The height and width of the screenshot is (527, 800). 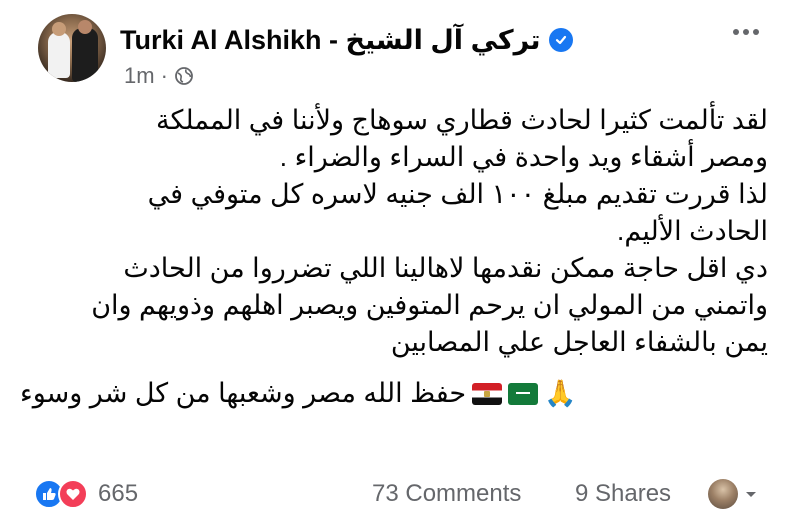 What do you see at coordinates (118, 494) in the screenshot?
I see `reaction-count: 665` at bounding box center [118, 494].